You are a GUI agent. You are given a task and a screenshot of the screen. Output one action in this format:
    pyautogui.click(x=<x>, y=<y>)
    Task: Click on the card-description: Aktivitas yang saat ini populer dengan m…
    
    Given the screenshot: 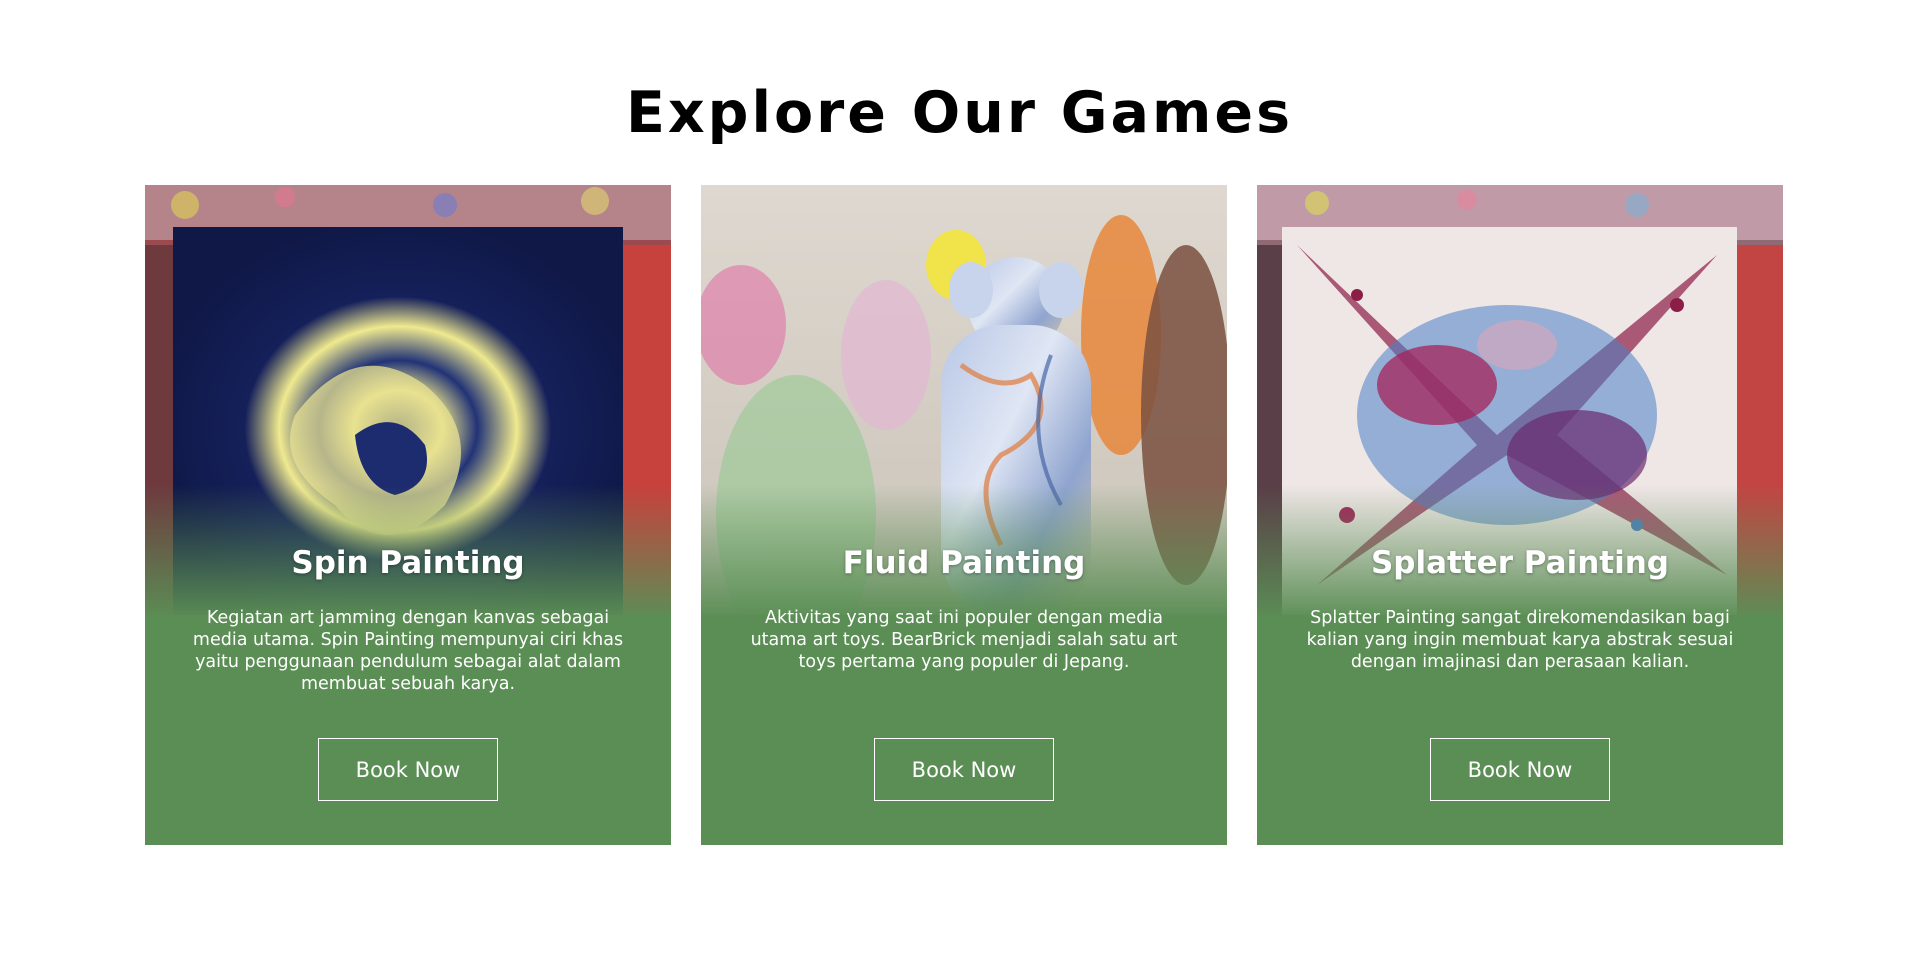 What is the action you would take?
    pyautogui.click(x=964, y=640)
    